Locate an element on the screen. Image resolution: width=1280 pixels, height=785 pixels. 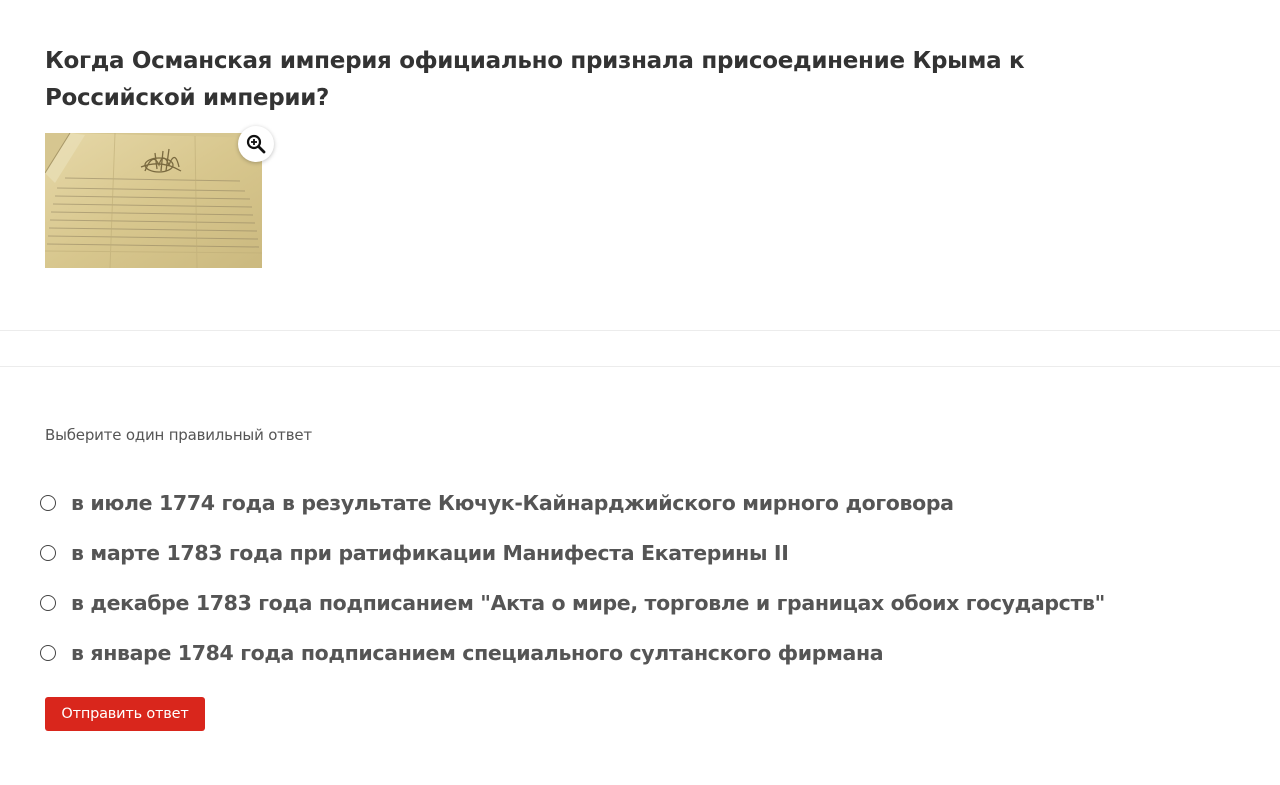
historical-document-image is located at coordinates (153, 200).